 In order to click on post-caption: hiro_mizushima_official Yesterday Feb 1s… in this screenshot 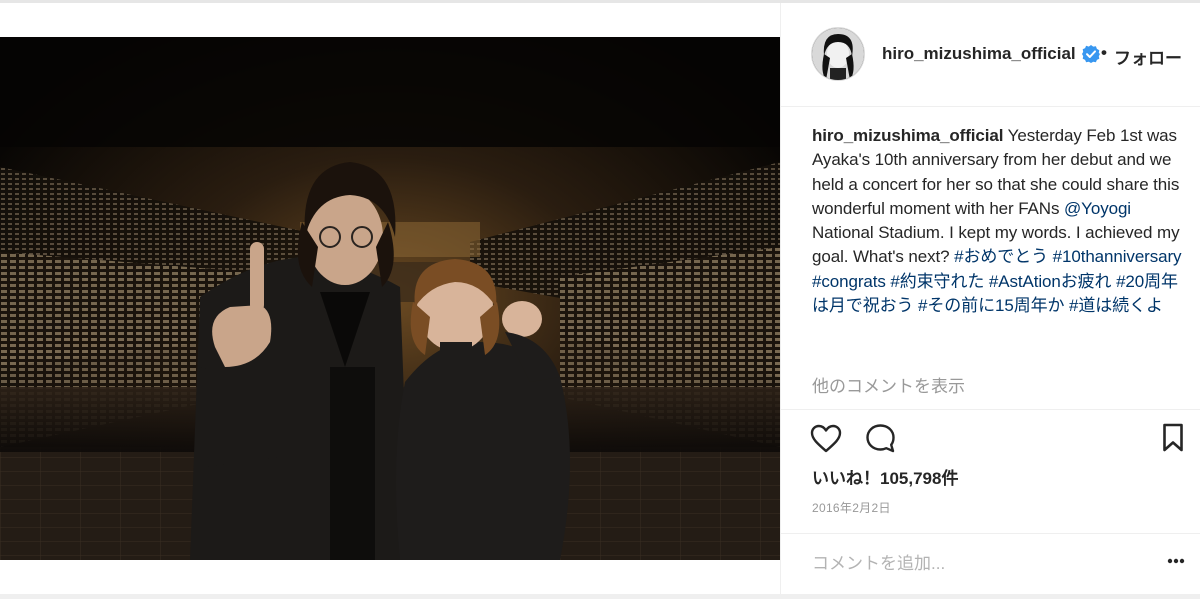, I will do `click(999, 221)`.